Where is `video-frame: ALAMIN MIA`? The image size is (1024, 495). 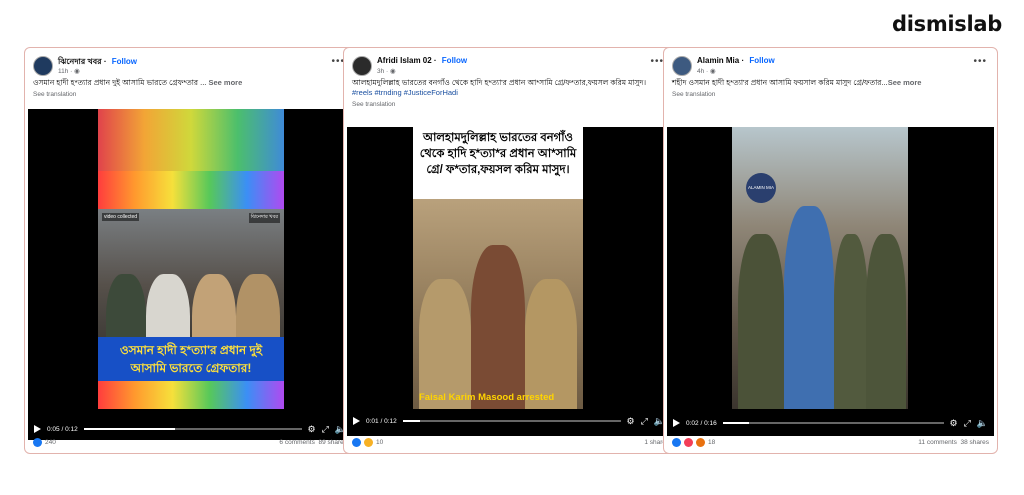
video-frame: ALAMIN MIA is located at coordinates (820, 268).